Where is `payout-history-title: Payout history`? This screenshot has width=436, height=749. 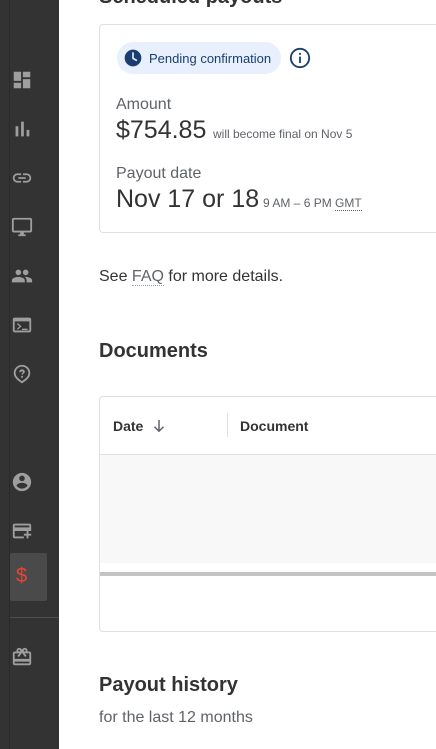 payout-history-title: Payout history is located at coordinates (168, 685).